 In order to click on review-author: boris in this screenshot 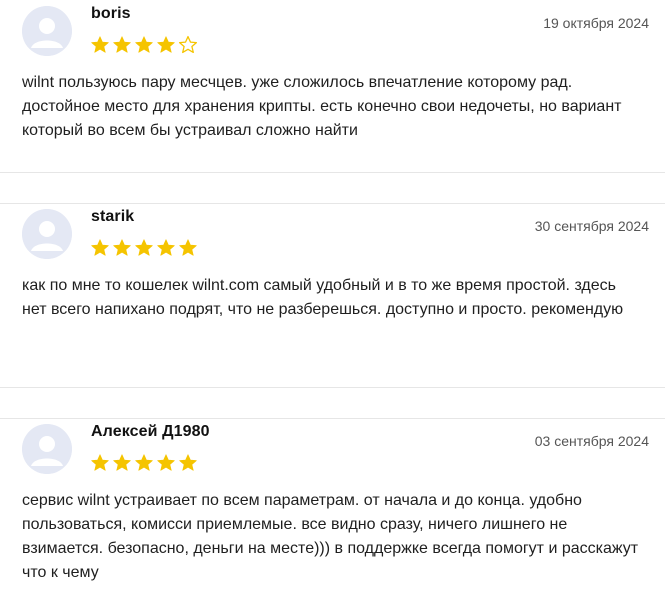, I will do `click(111, 13)`.